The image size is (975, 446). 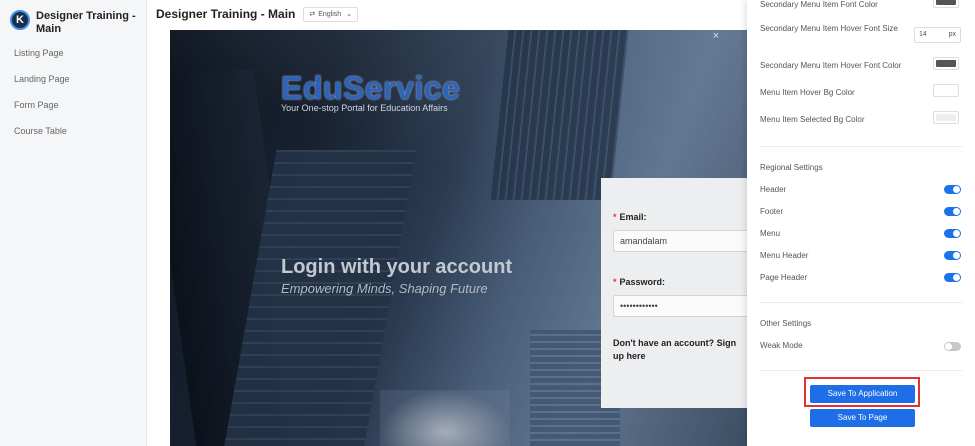 I want to click on hover-font-color-label: Secondary Menu Item Hover Font Color, so click(x=831, y=65).